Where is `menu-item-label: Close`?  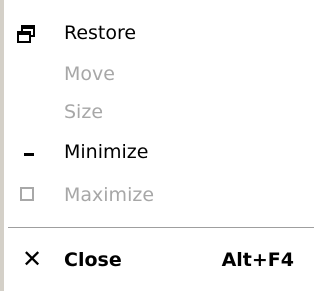
menu-item-label: Close is located at coordinates (93, 260).